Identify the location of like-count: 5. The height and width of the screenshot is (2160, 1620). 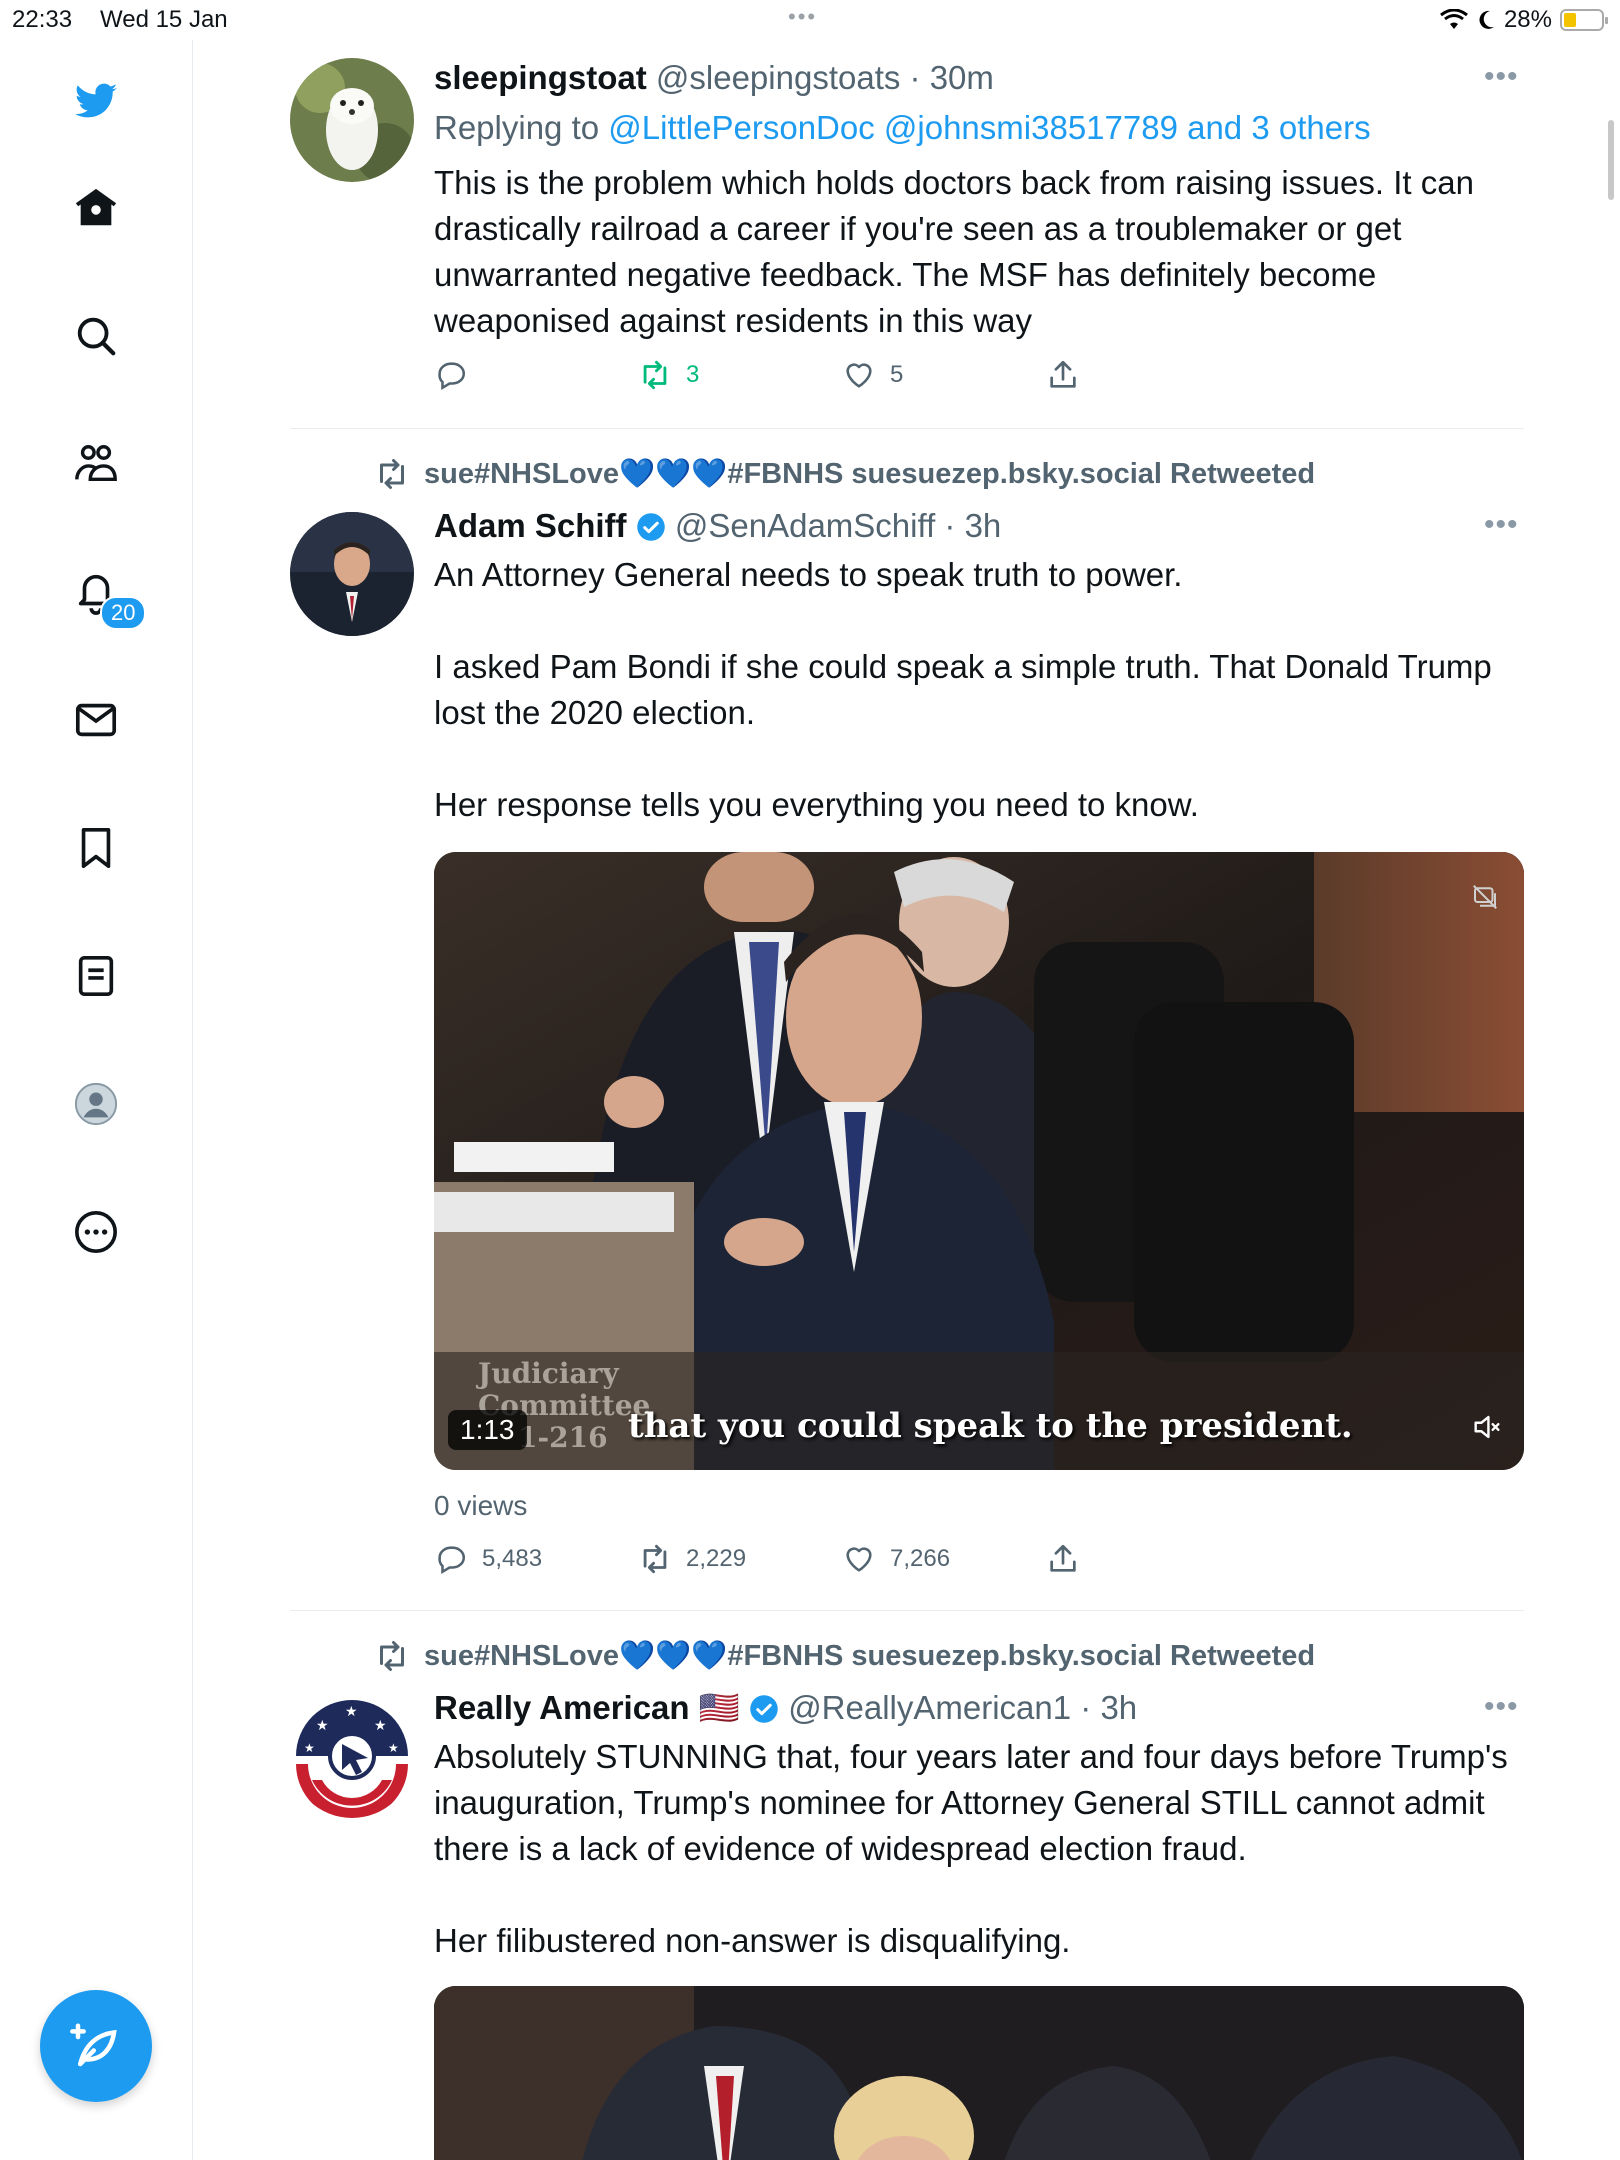
(897, 374).